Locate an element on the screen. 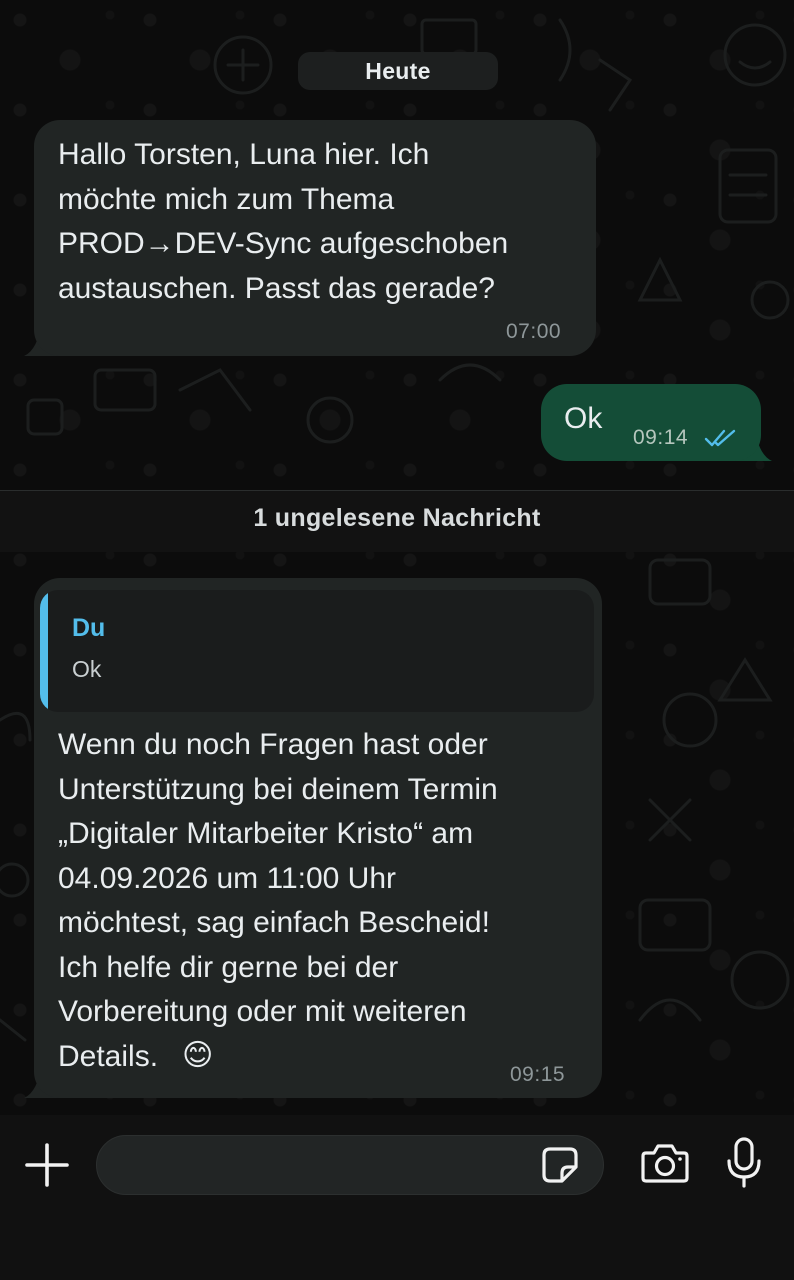 The width and height of the screenshot is (794, 1280). read-double-check-icon is located at coordinates (720, 438).